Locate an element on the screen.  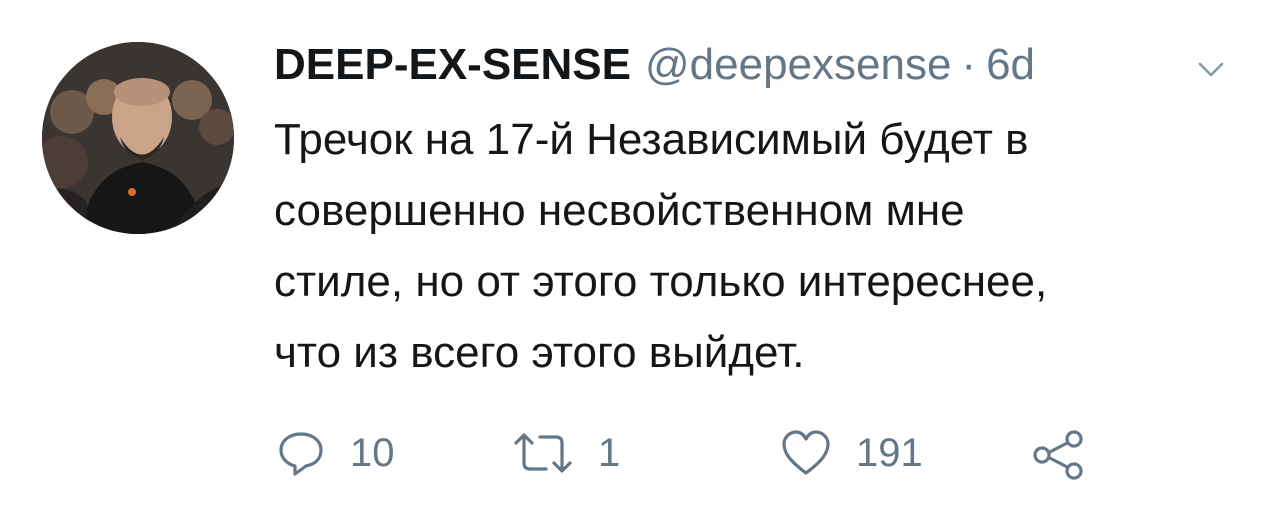
tweet-text-line: что из всего этого выйдет. is located at coordinates (539, 352).